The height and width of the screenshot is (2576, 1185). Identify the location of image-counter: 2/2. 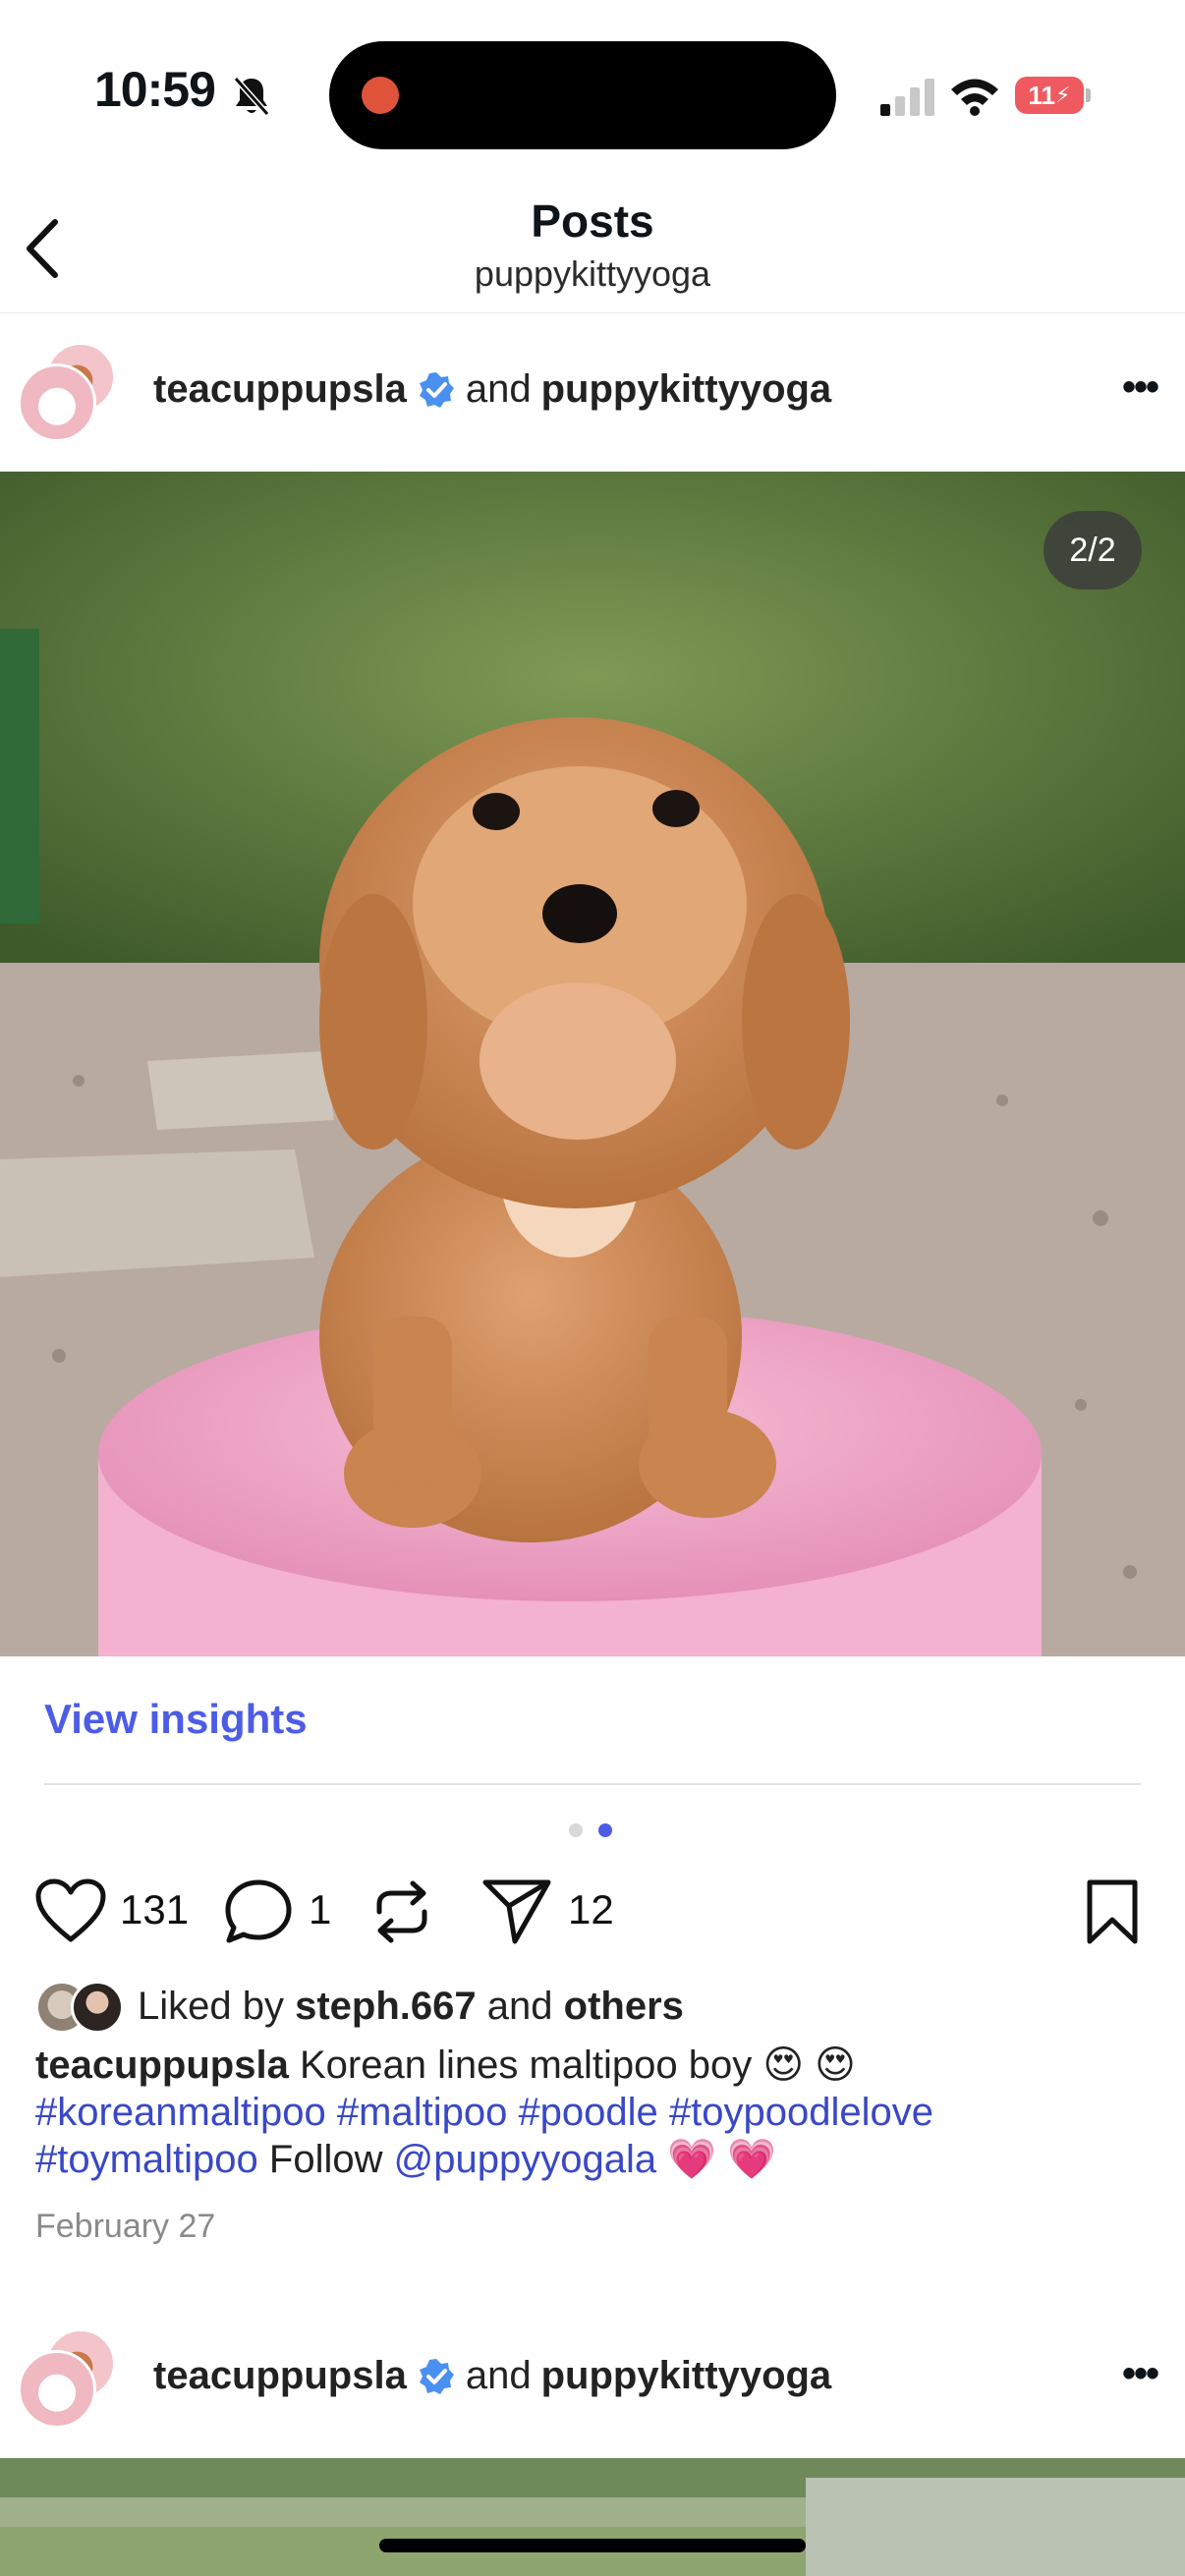
(1093, 550).